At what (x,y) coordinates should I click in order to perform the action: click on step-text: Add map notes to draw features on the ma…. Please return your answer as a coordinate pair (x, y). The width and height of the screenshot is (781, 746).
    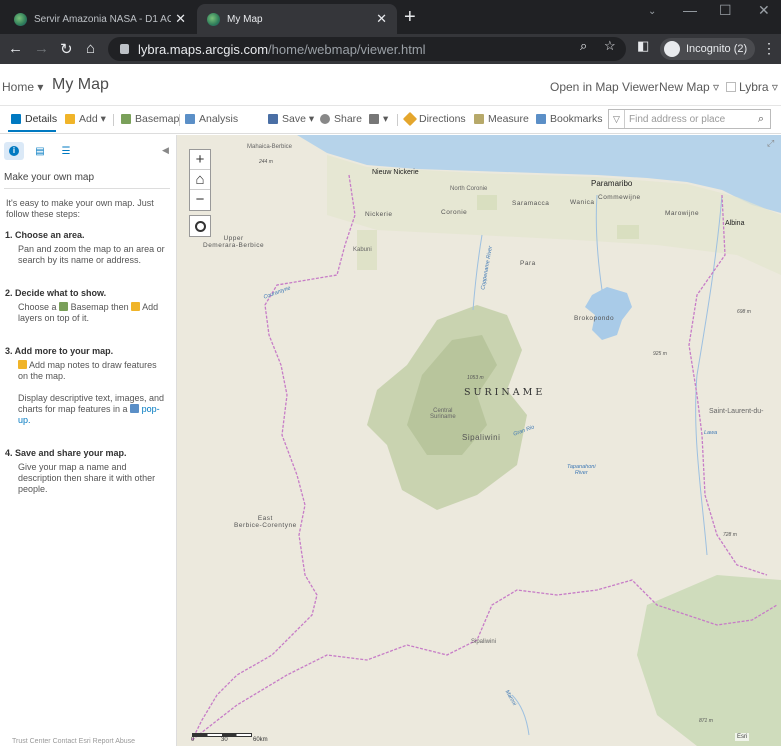
    Looking at the image, I should click on (87, 370).